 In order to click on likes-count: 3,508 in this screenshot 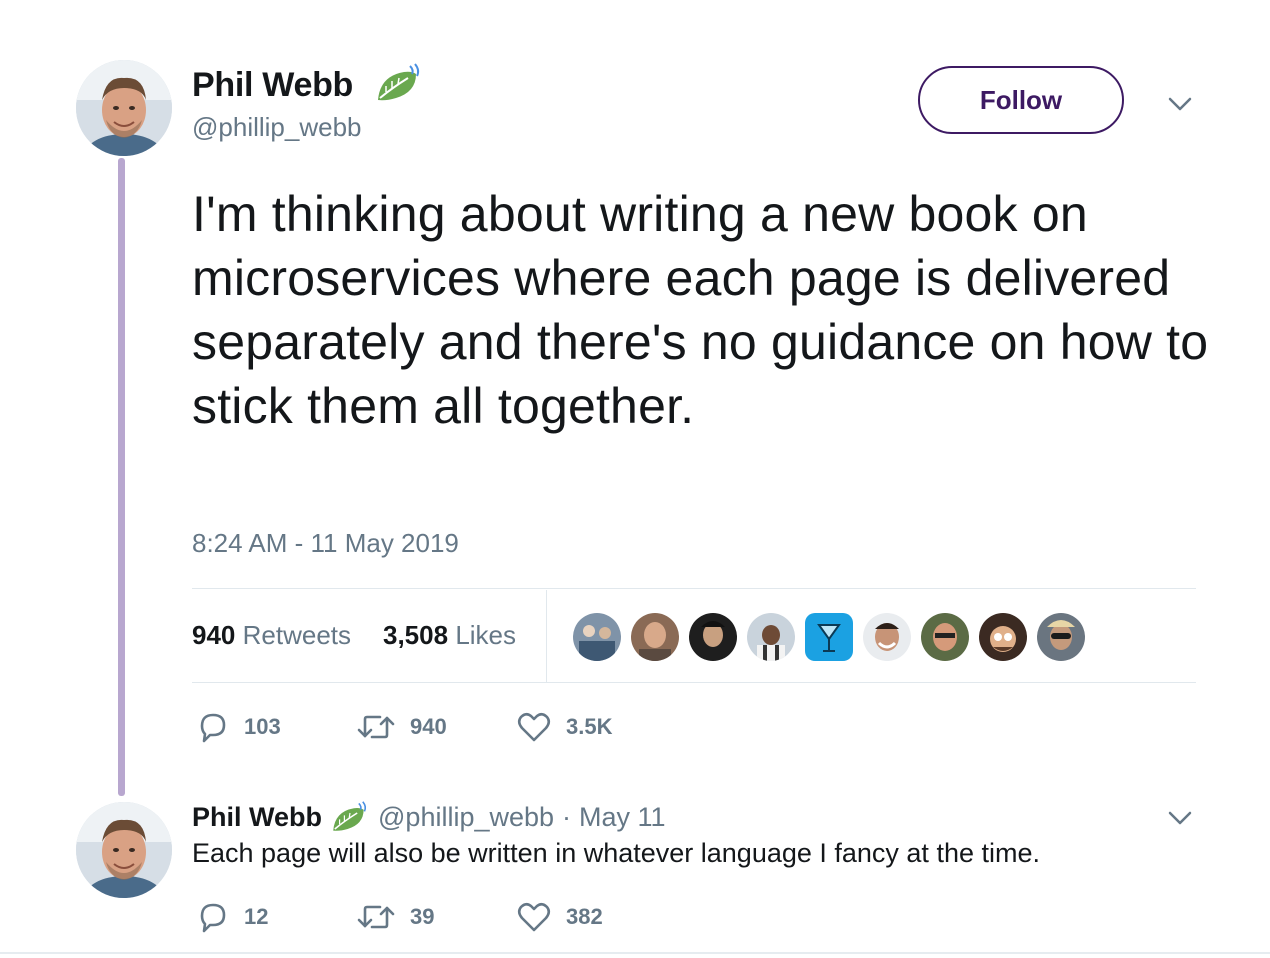, I will do `click(416, 635)`.